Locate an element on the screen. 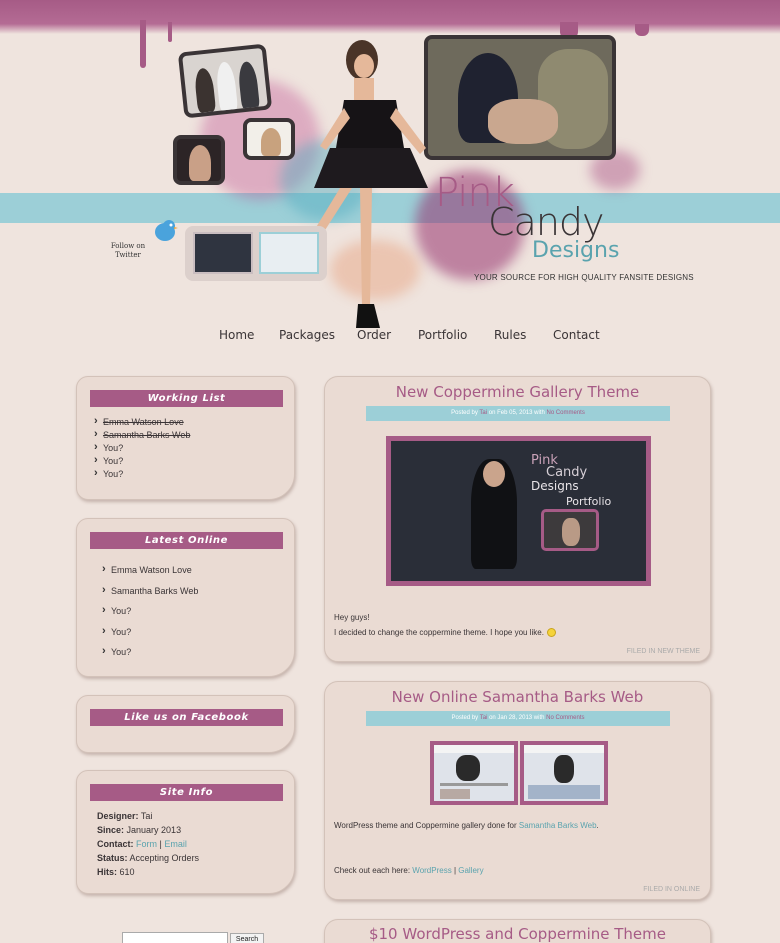  featured-photo is located at coordinates (520, 97).